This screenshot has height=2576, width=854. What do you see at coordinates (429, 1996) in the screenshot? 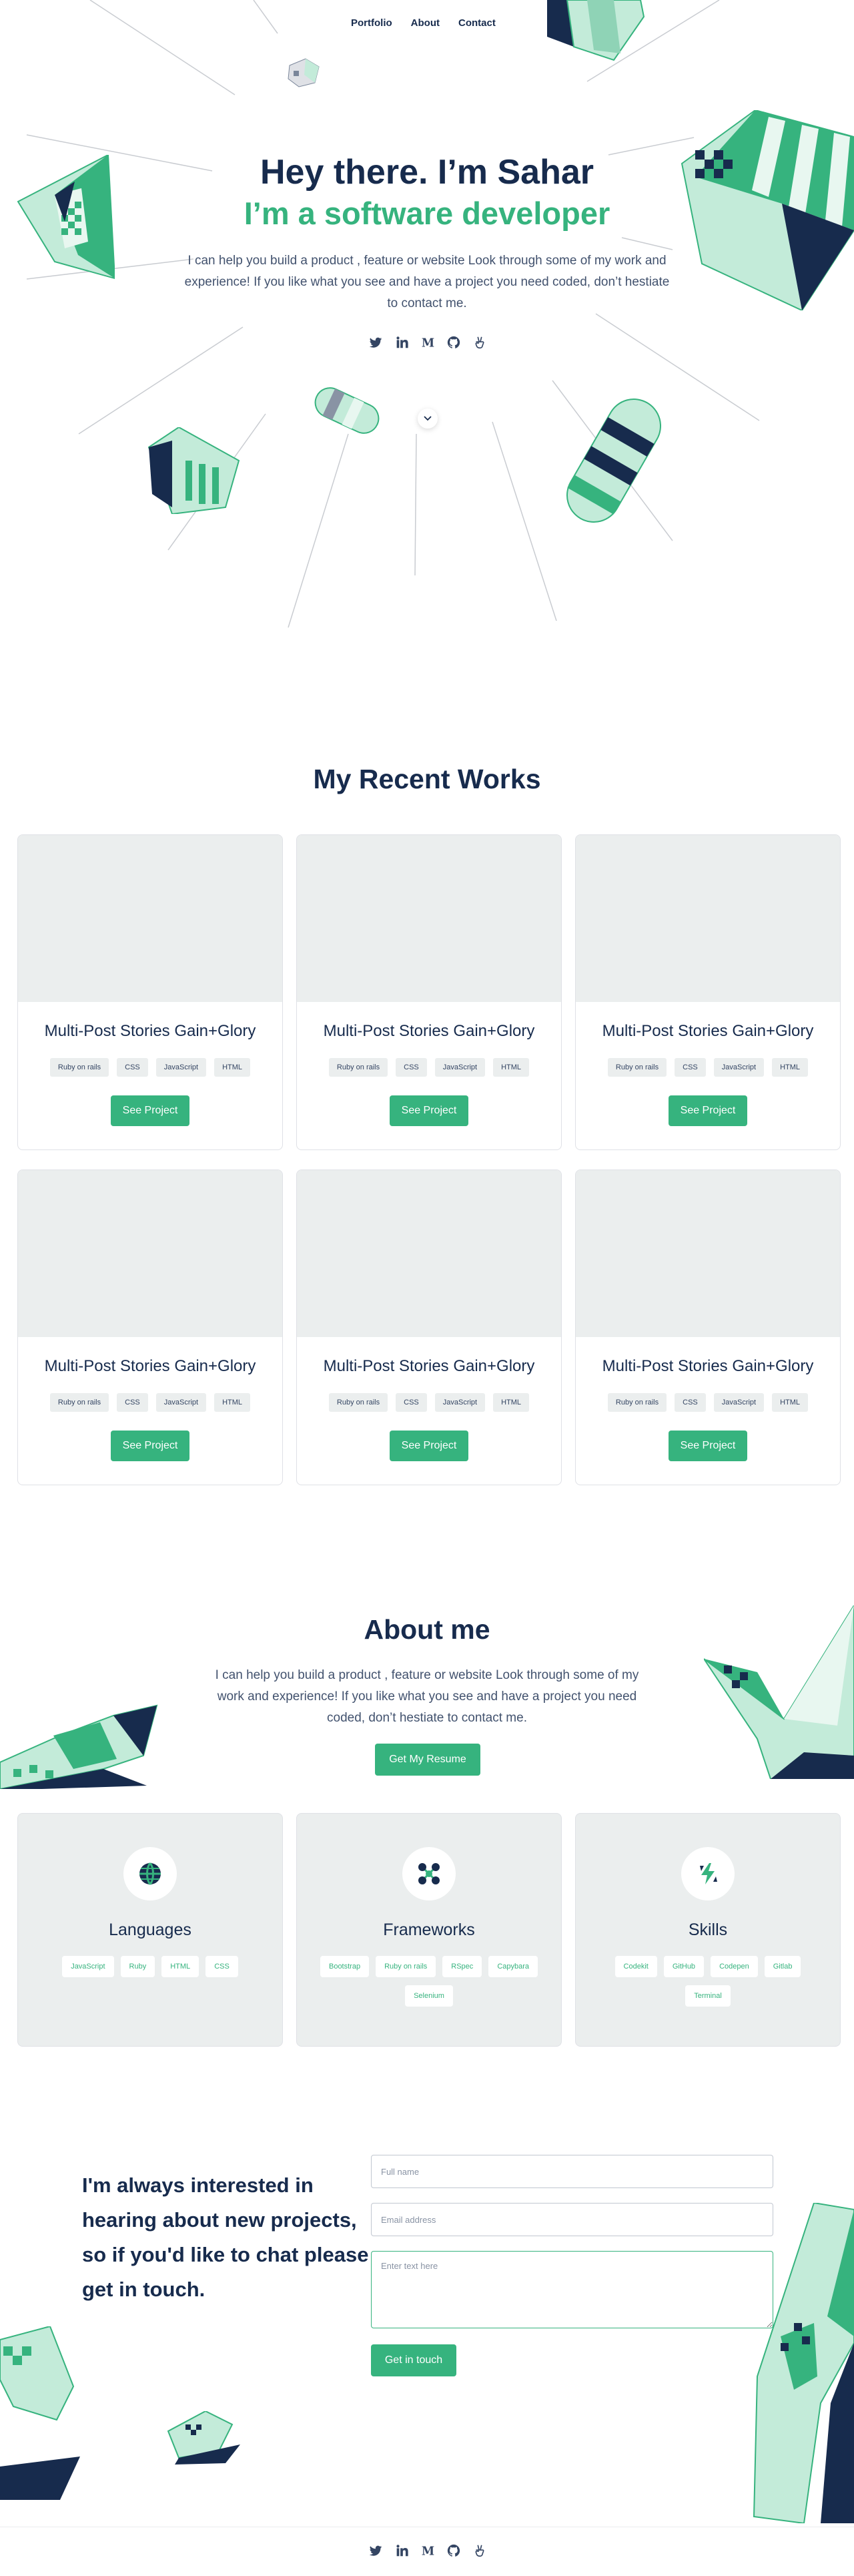
I see `skill-tag: Selenium` at bounding box center [429, 1996].